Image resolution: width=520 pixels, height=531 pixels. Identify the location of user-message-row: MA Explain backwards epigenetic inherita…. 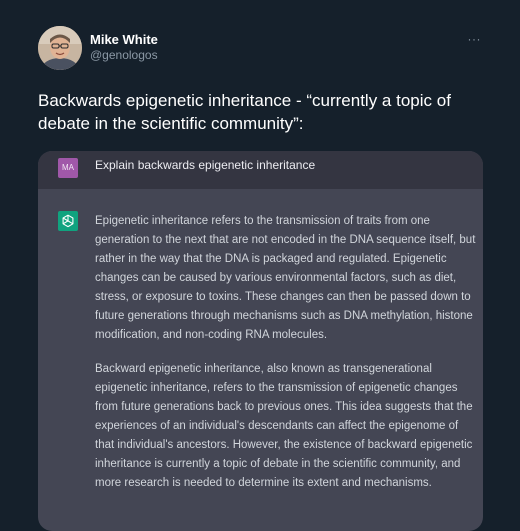
(260, 170).